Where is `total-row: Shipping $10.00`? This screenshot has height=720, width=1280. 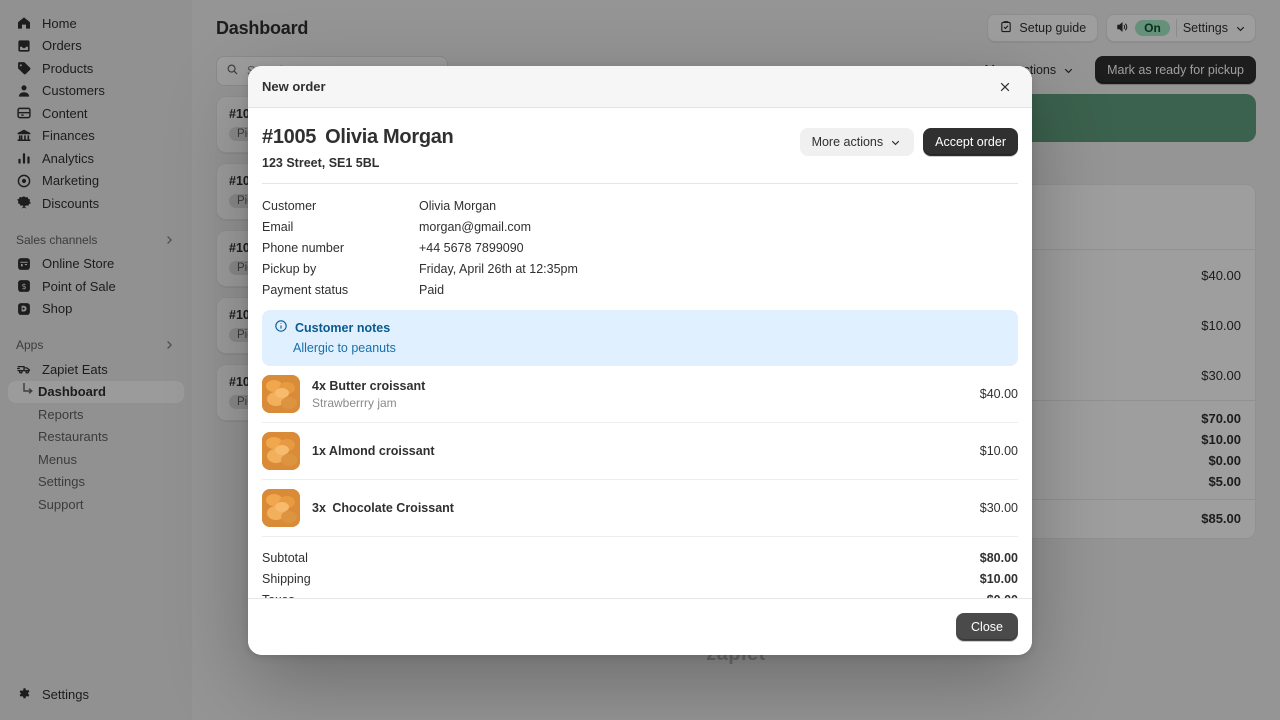 total-row: Shipping $10.00 is located at coordinates (640, 578).